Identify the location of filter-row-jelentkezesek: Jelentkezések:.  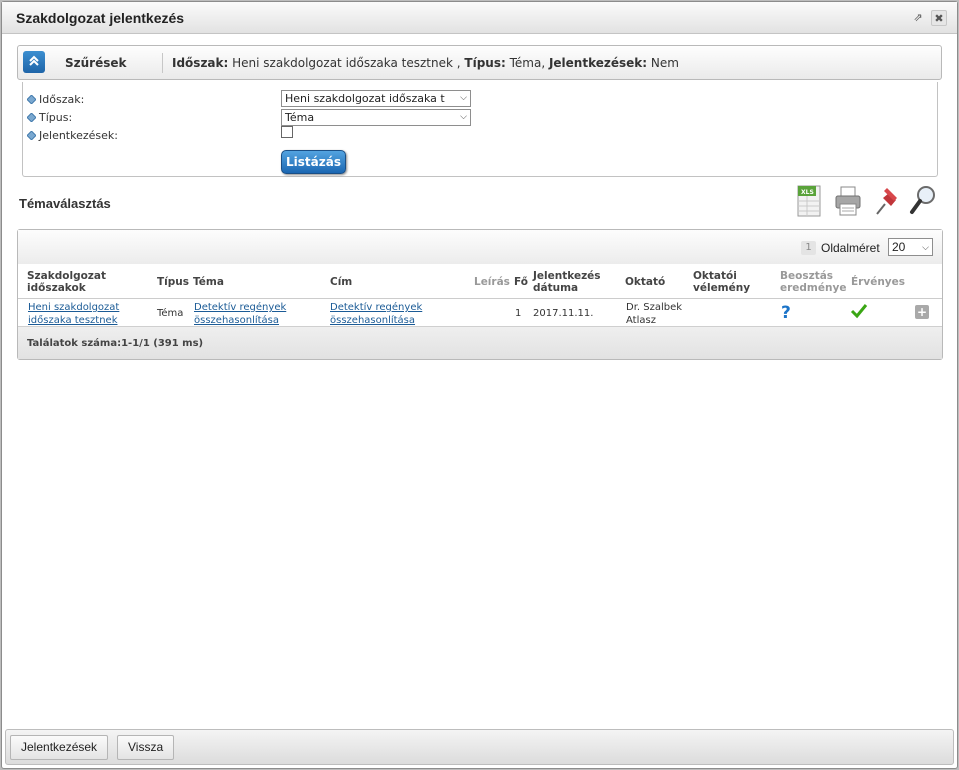
(72, 135).